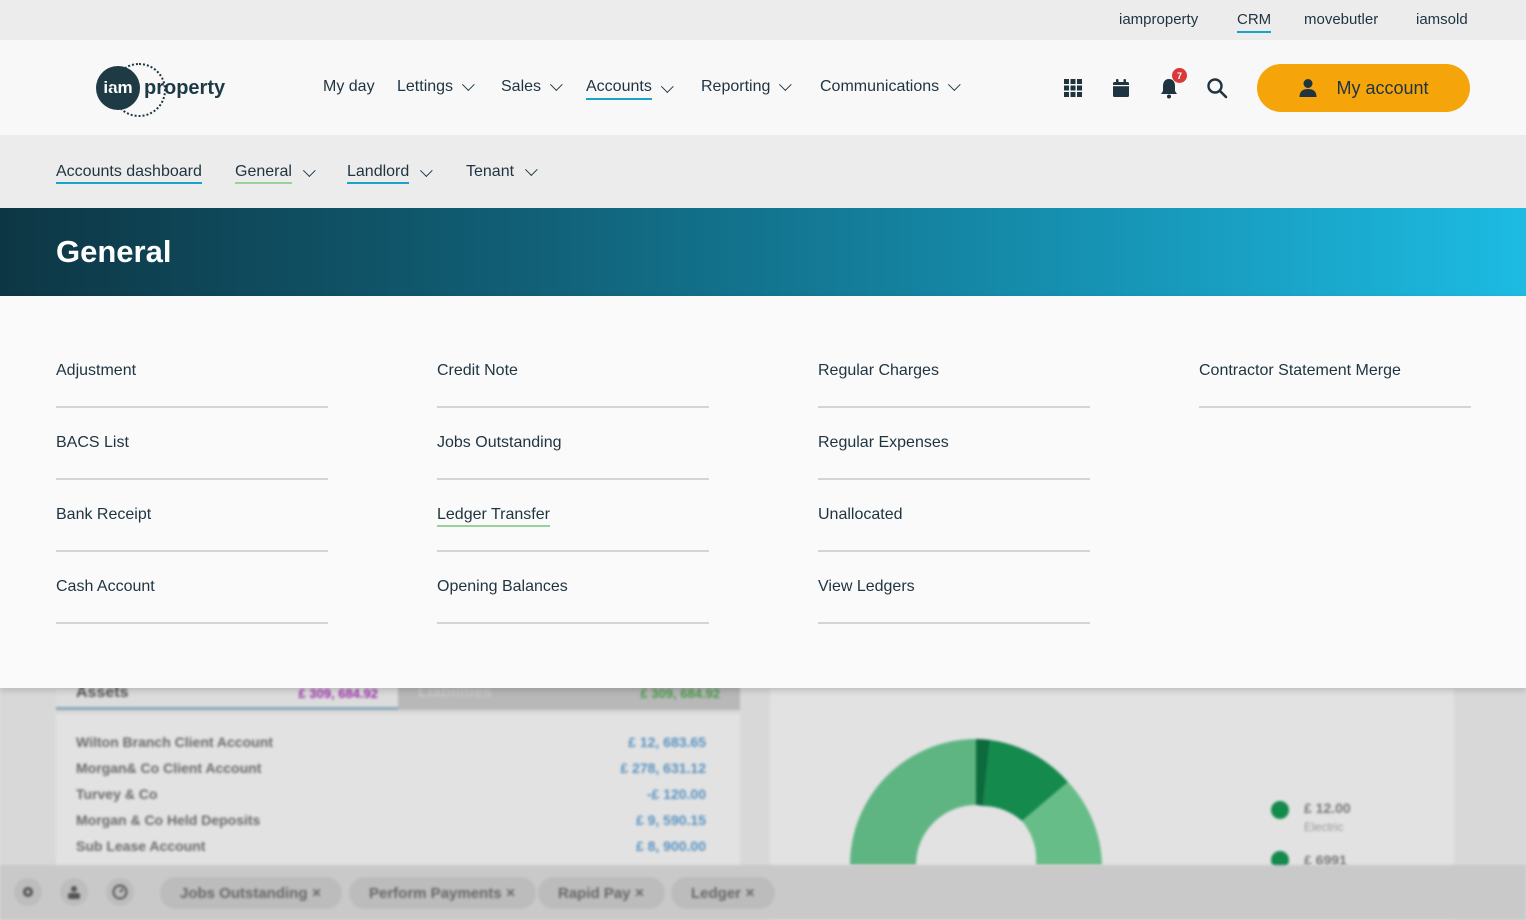  Describe the element at coordinates (104, 514) in the screenshot. I see `menu-item-label: Bank Receipt` at that location.